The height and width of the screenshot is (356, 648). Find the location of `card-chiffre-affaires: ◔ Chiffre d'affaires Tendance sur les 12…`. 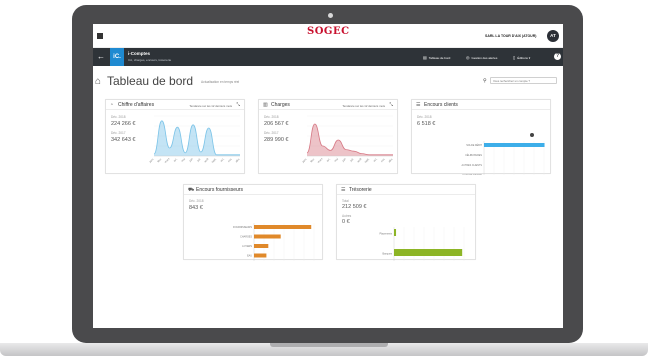

card-chiffre-affaires: ◔ Chiffre d'affaires Tendance sur les 12… is located at coordinates (175, 136).